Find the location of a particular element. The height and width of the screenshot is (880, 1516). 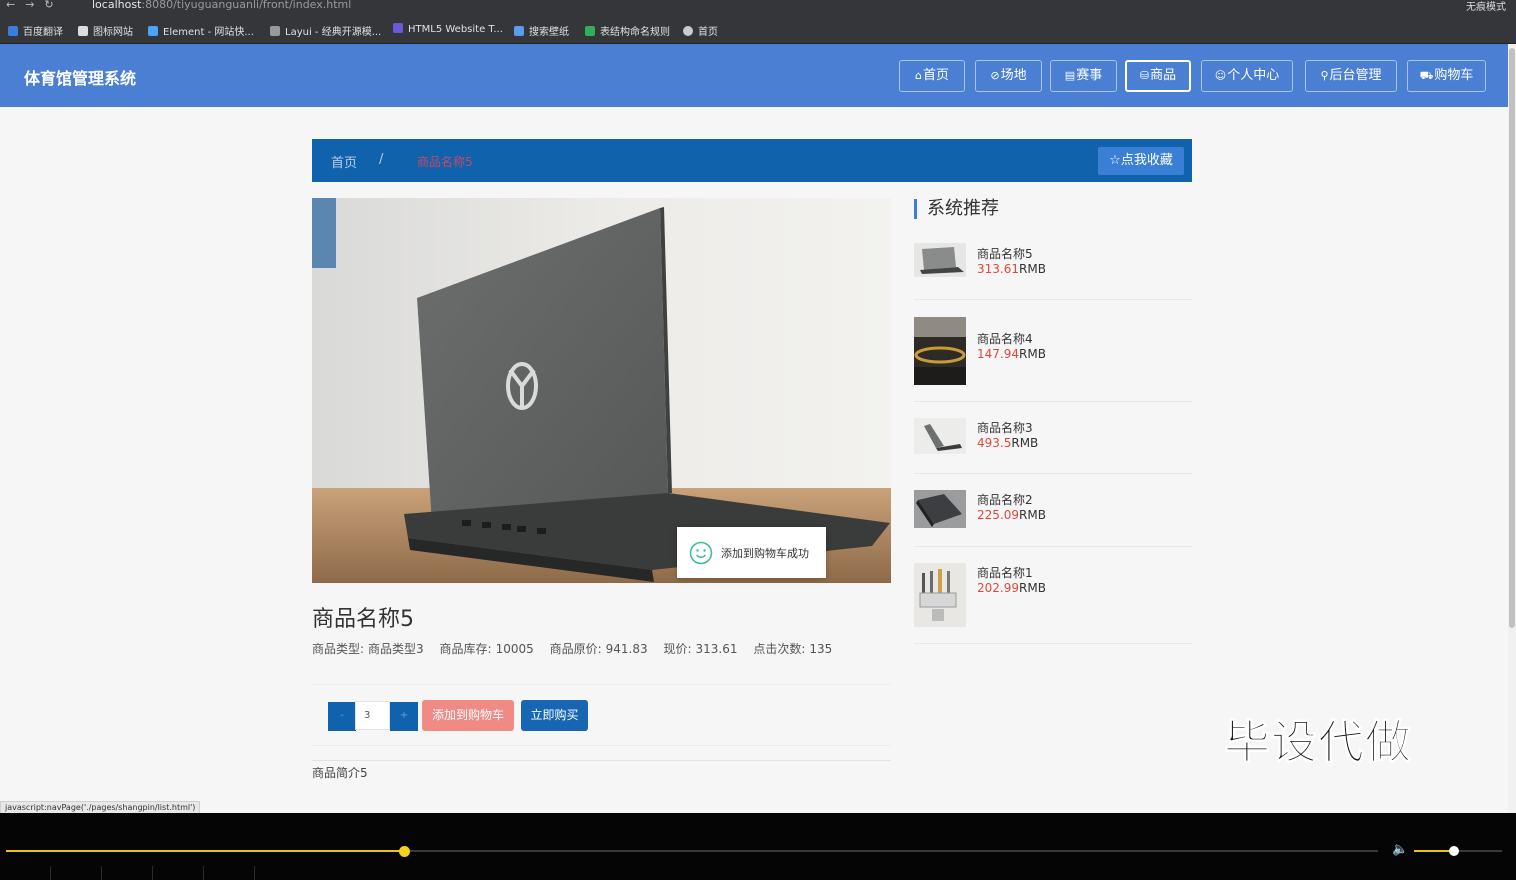

recommend-title: 系统推荐 is located at coordinates (956, 209).